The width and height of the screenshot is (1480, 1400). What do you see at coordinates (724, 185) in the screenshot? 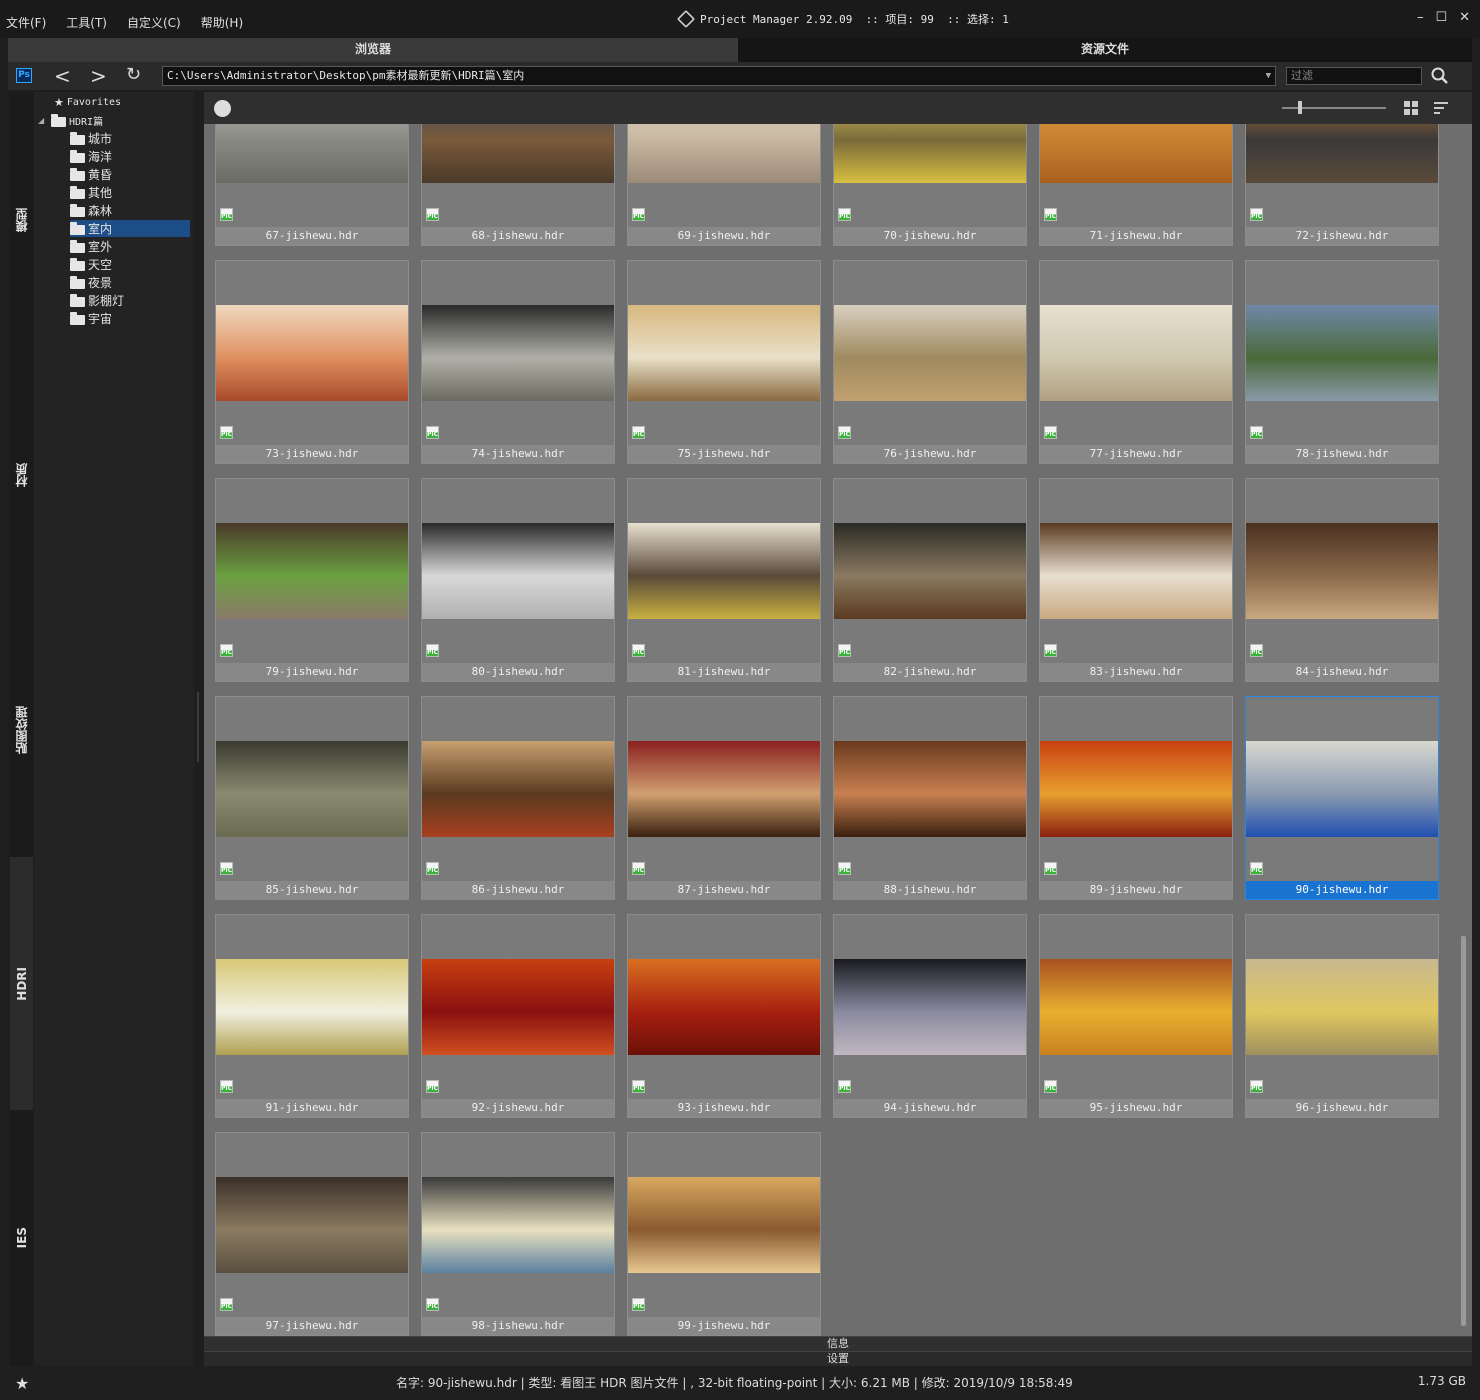
I see `thumbnail-card: 69-jishewu.hdr` at bounding box center [724, 185].